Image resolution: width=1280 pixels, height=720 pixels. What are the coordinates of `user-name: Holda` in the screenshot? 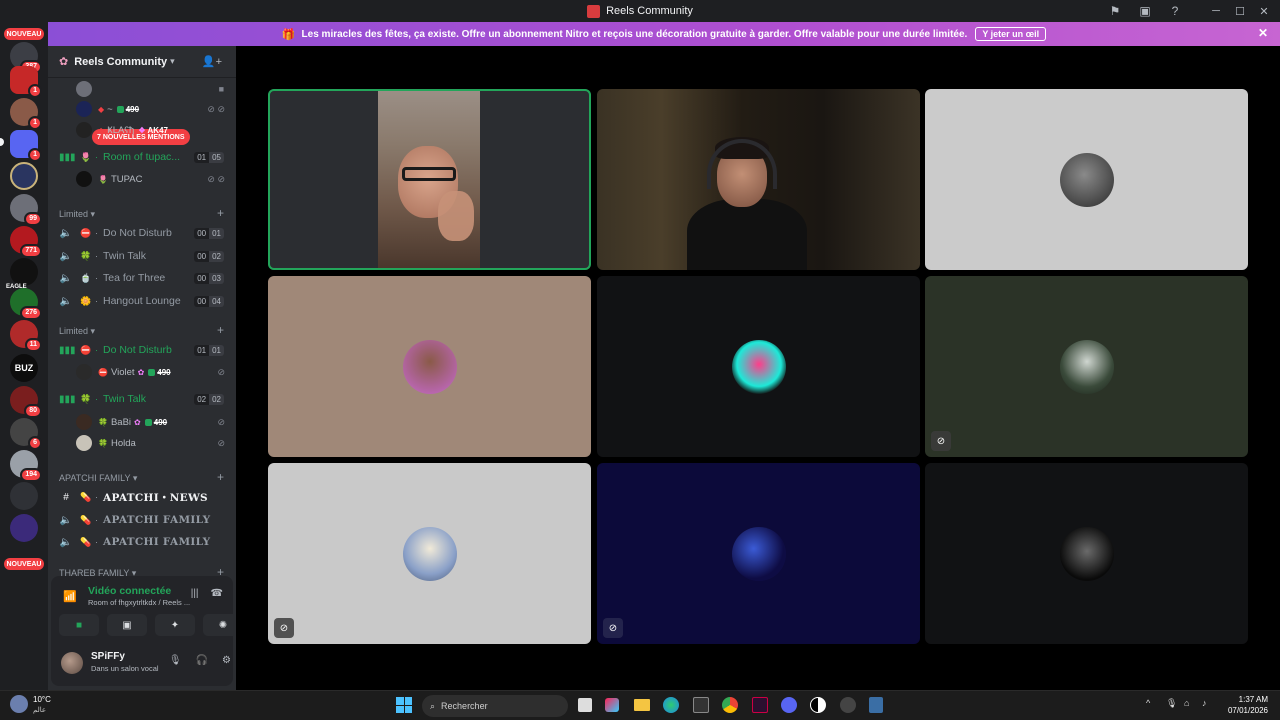 It's located at (123, 443).